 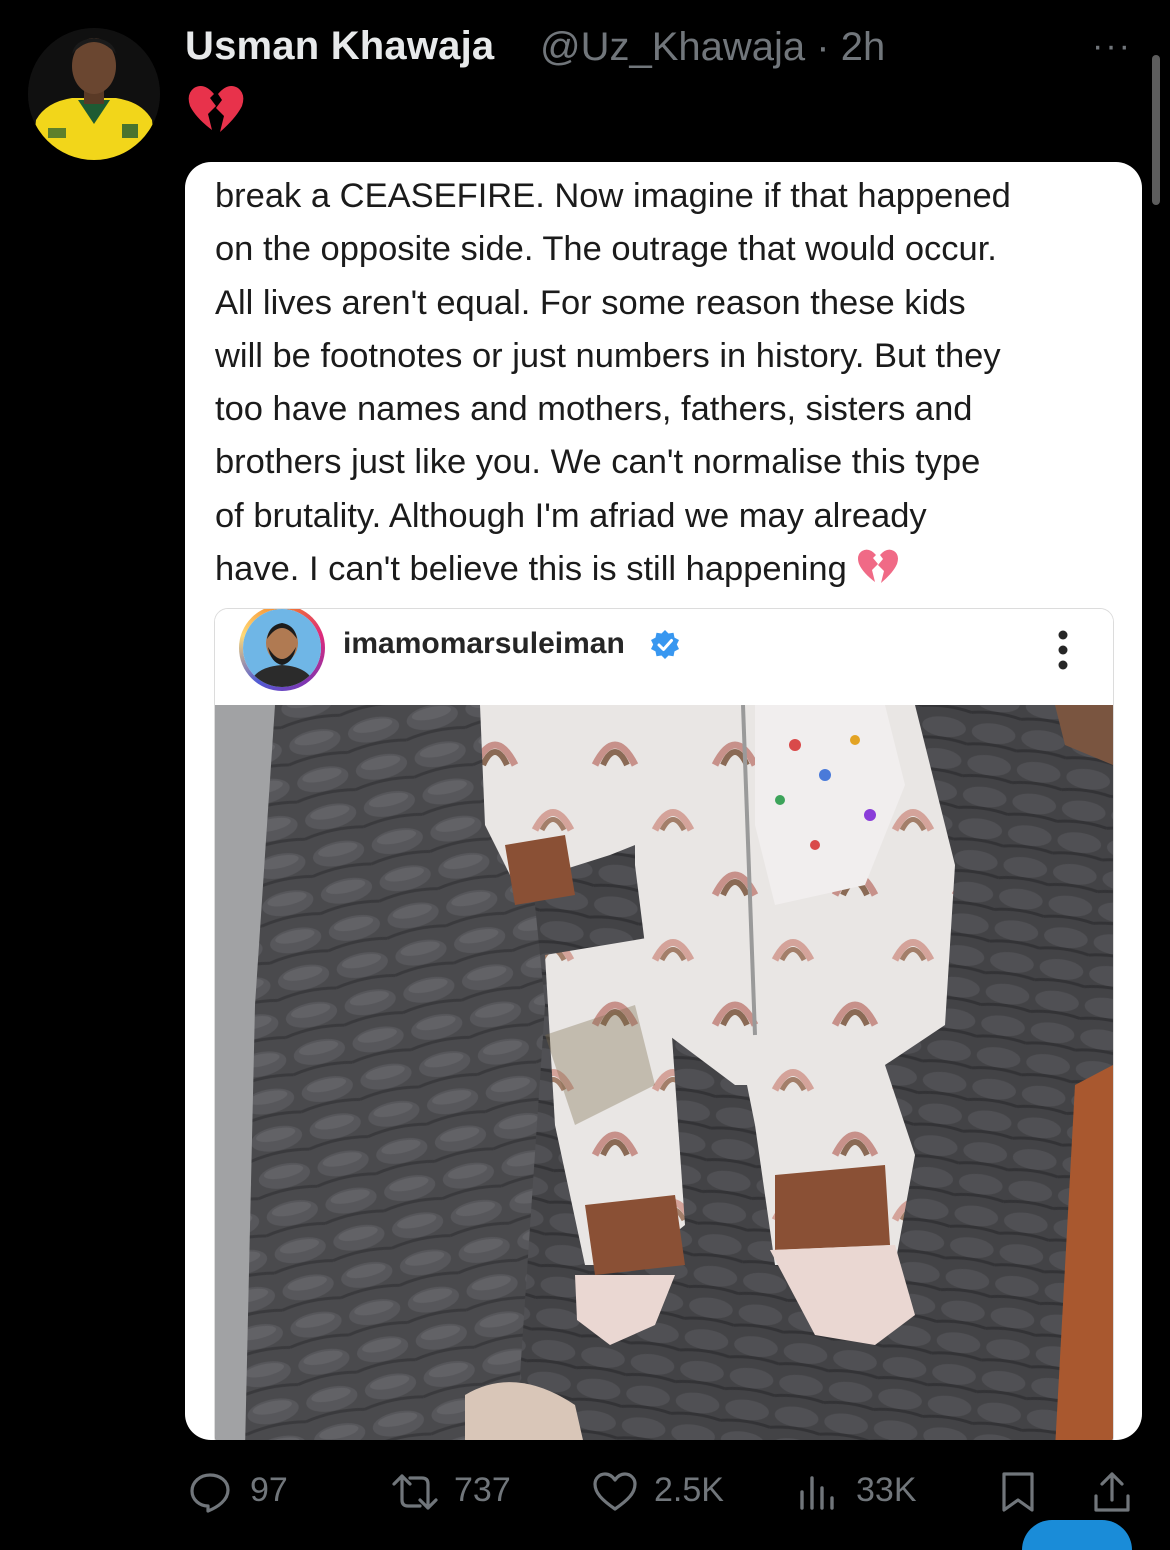 I want to click on instagram-avatar, so click(x=282, y=648).